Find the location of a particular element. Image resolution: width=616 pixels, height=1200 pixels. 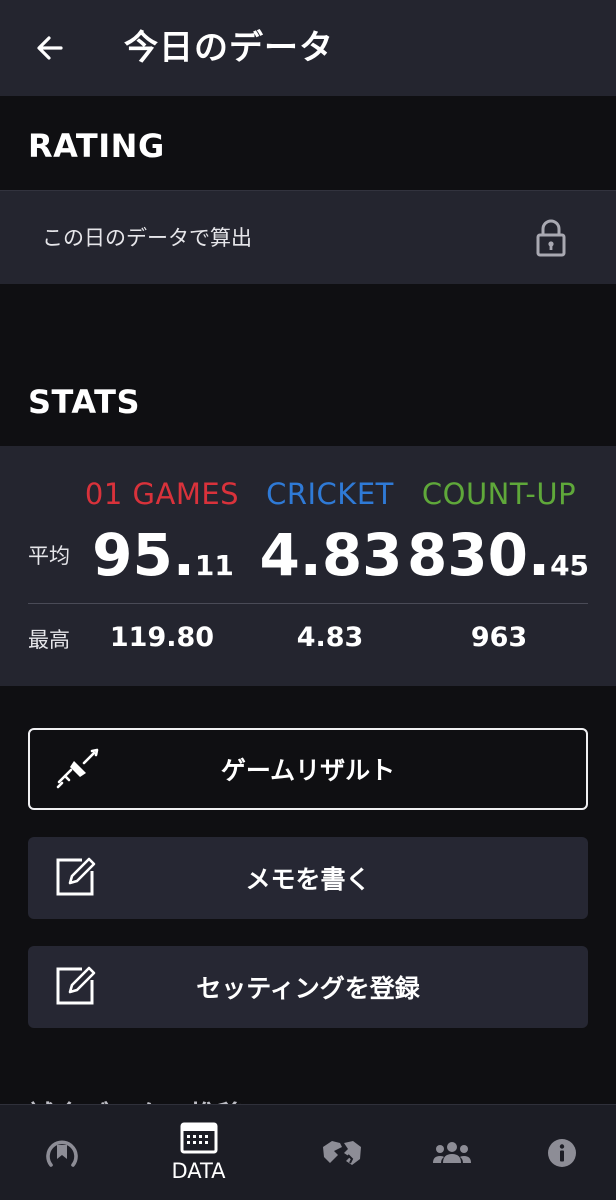

avg-count-up-dec: 45 is located at coordinates (570, 565).